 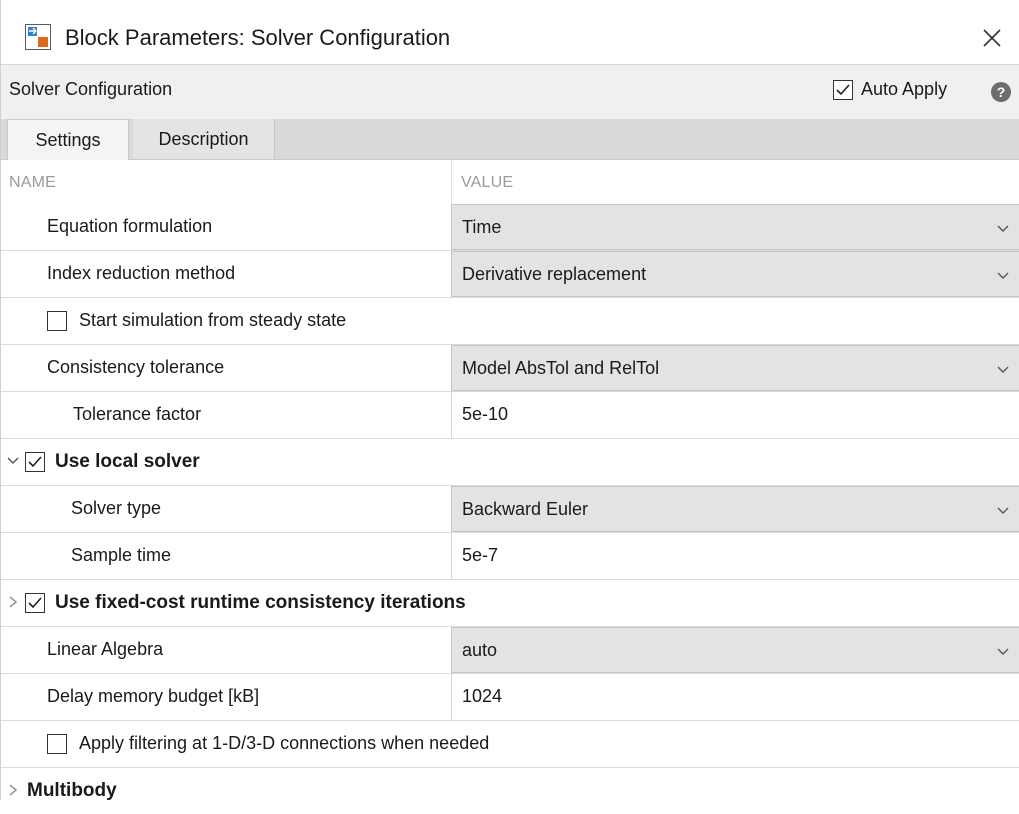 What do you see at coordinates (735, 415) in the screenshot?
I see `tolerance-factor-field: 5e-10` at bounding box center [735, 415].